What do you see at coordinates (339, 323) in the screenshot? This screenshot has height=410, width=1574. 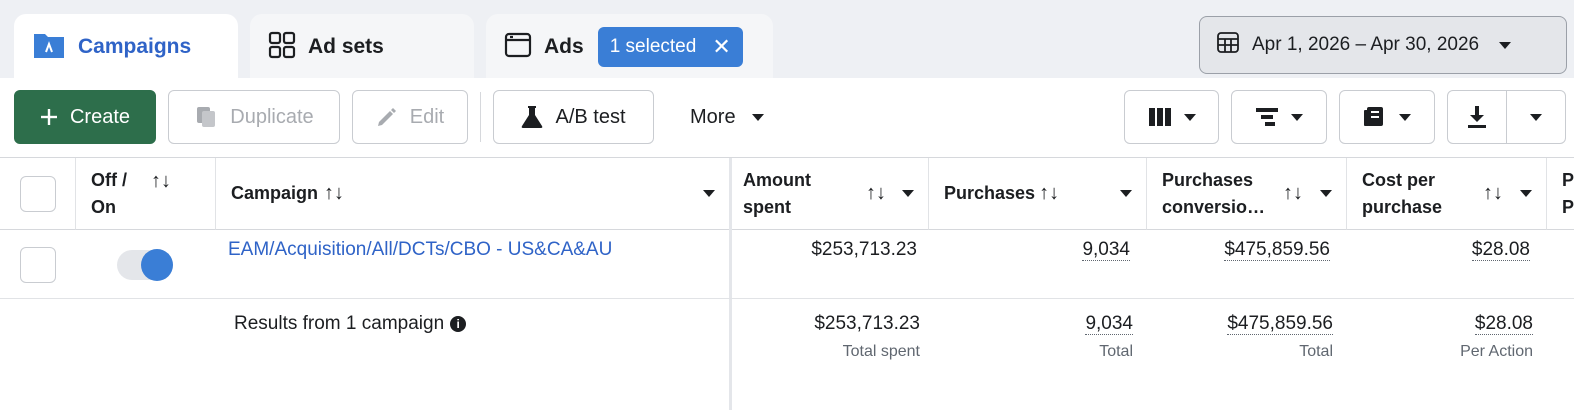 I see `summary-label-text: Results from 1 campaign` at bounding box center [339, 323].